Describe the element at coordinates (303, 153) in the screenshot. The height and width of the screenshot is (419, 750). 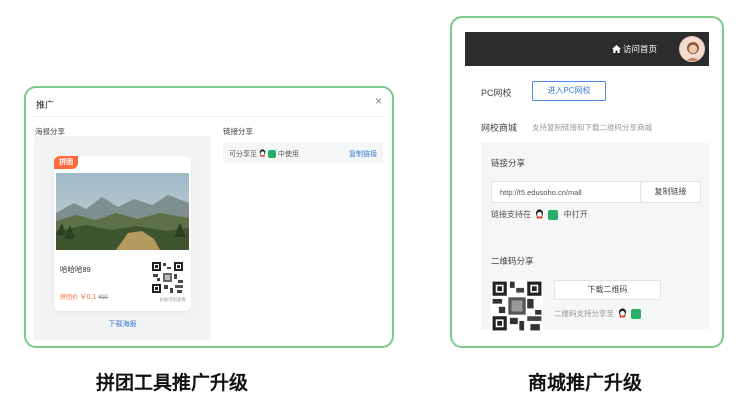
I see `link-share-row: 可分享至 中使用 复制链接` at that location.